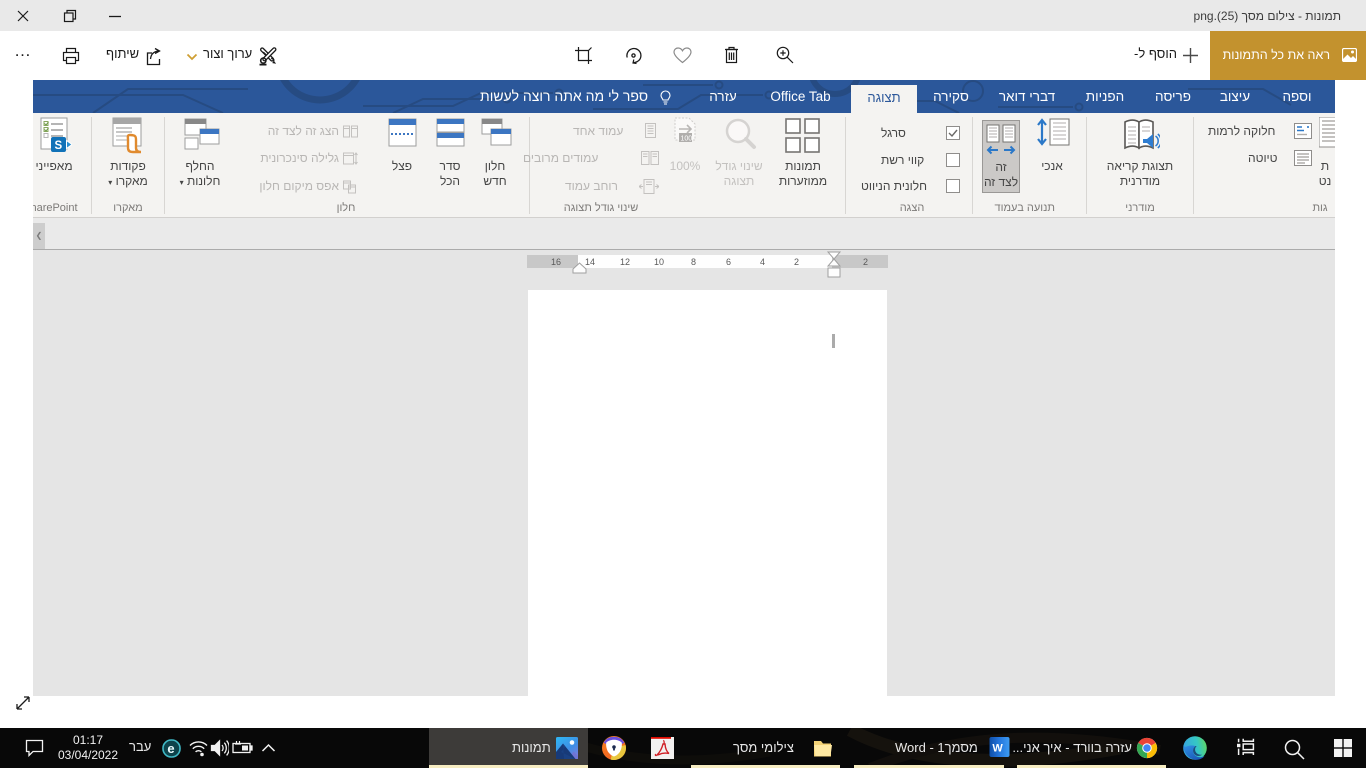 The width and height of the screenshot is (1366, 768). I want to click on svg-text: S, so click(59, 146).